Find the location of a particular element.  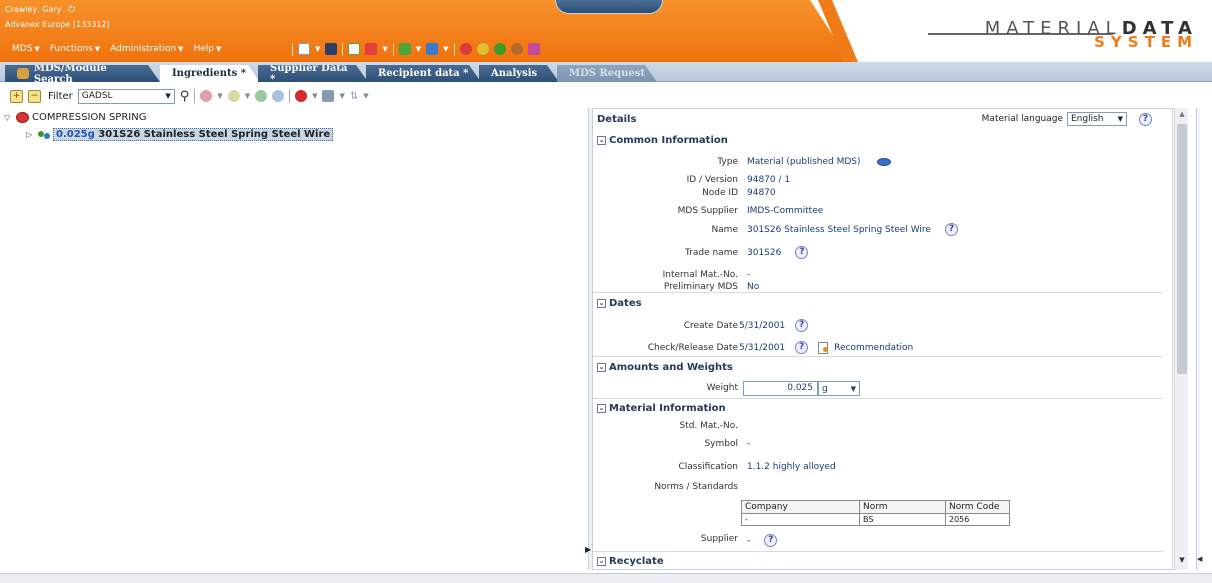

section-recyclate: ⌄ Recyclate is located at coordinates (880, 561).